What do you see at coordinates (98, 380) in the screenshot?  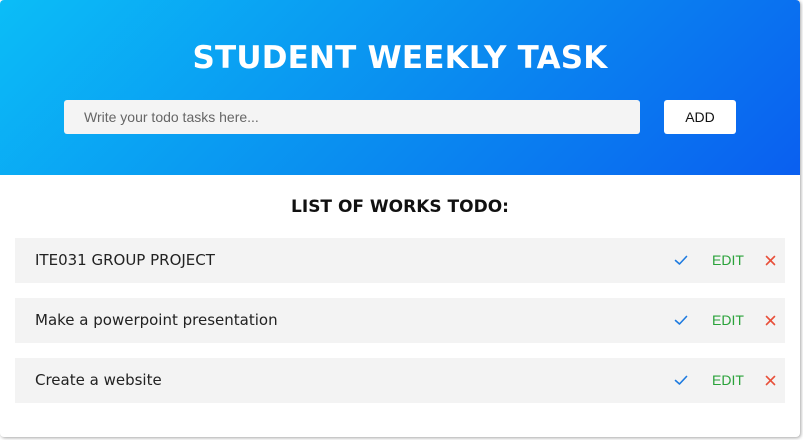 I see `task-text: Create a website` at bounding box center [98, 380].